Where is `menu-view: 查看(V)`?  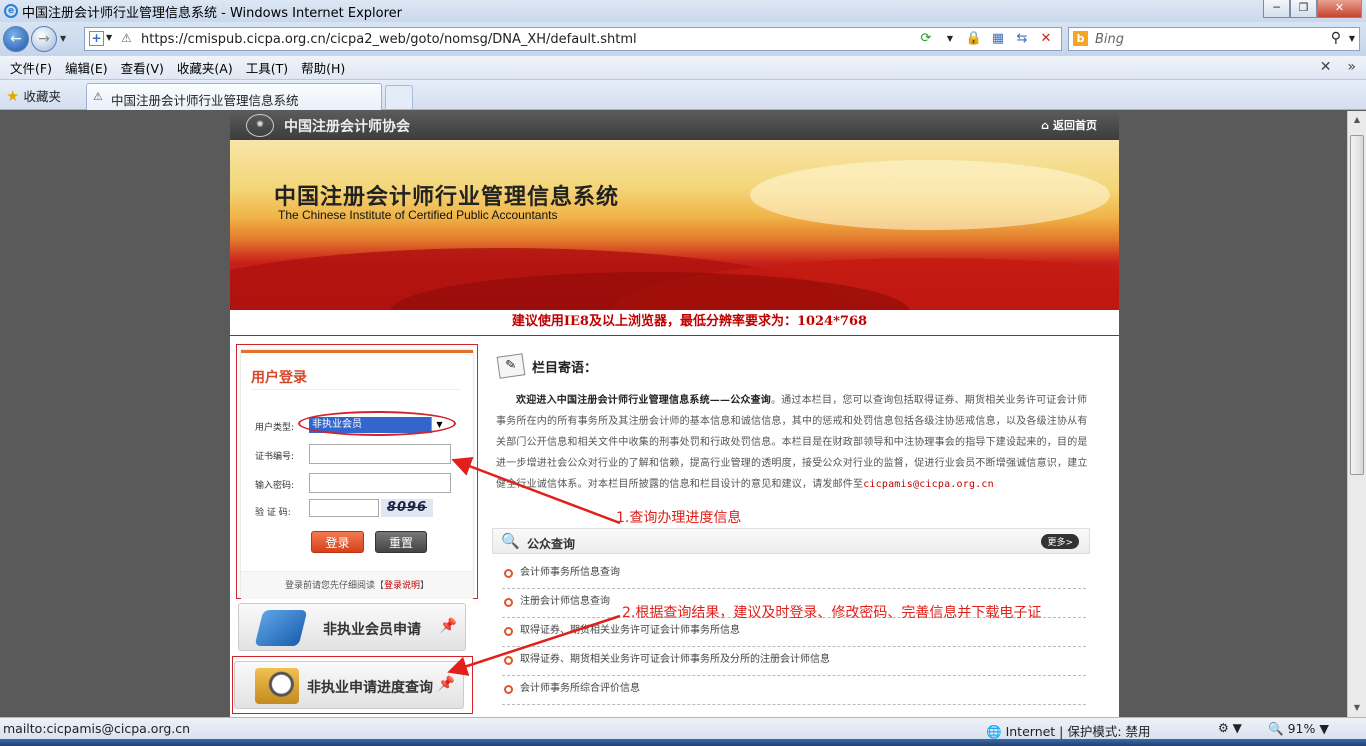
menu-view: 查看(V) is located at coordinates (142, 67).